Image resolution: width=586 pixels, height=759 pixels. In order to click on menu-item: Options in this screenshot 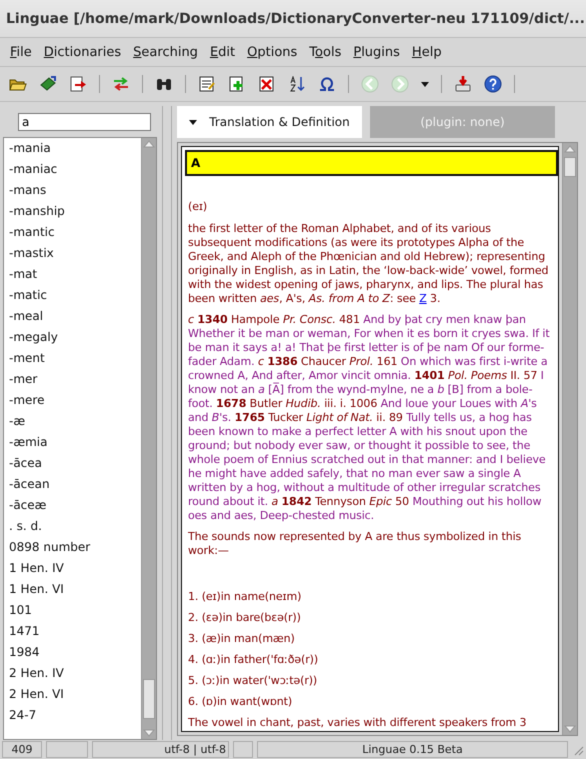, I will do `click(272, 52)`.